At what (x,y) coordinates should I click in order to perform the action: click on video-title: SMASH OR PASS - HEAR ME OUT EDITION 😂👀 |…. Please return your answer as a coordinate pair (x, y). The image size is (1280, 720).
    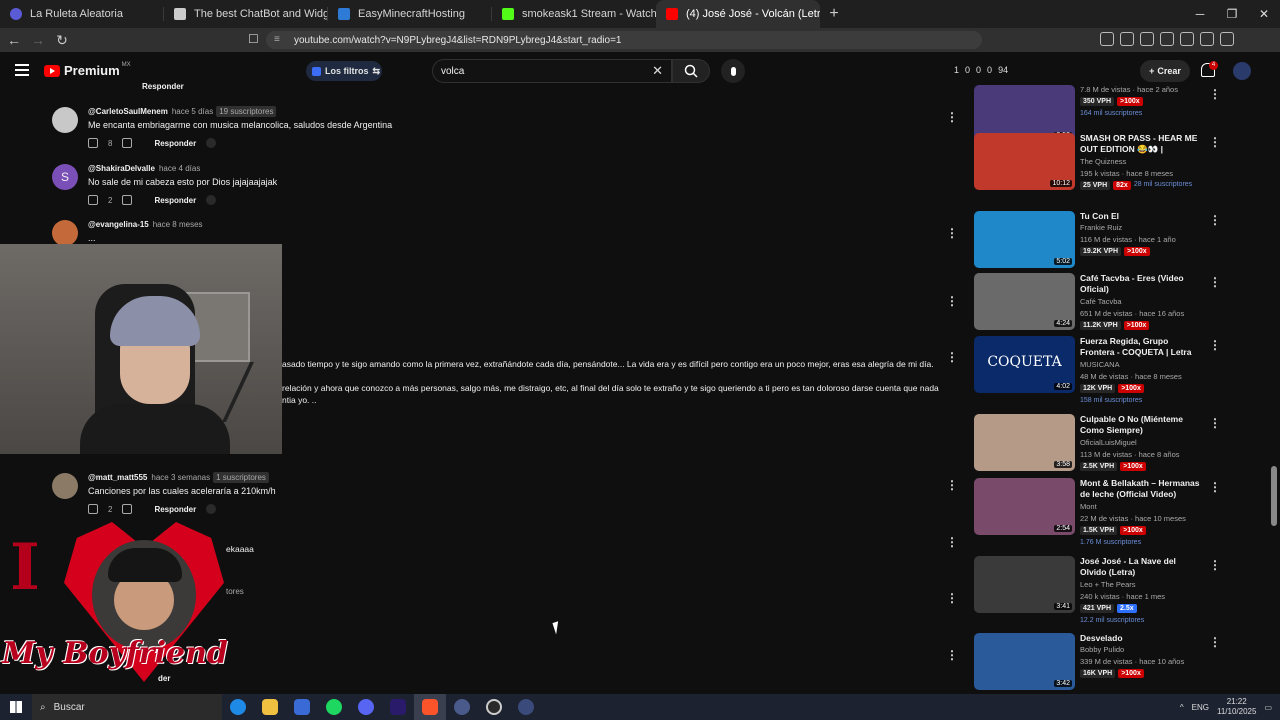
    Looking at the image, I should click on (1142, 145).